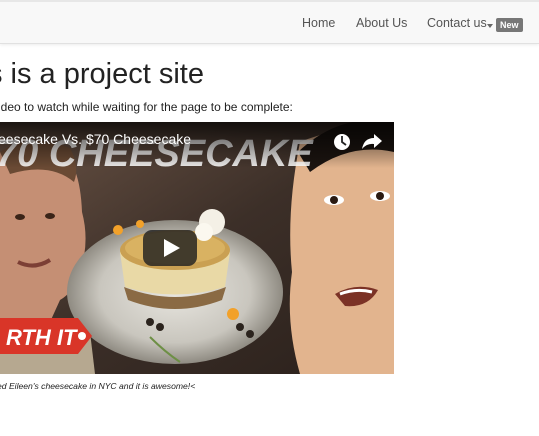 The width and height of the screenshot is (539, 436). I want to click on new-badge: New, so click(509, 25).